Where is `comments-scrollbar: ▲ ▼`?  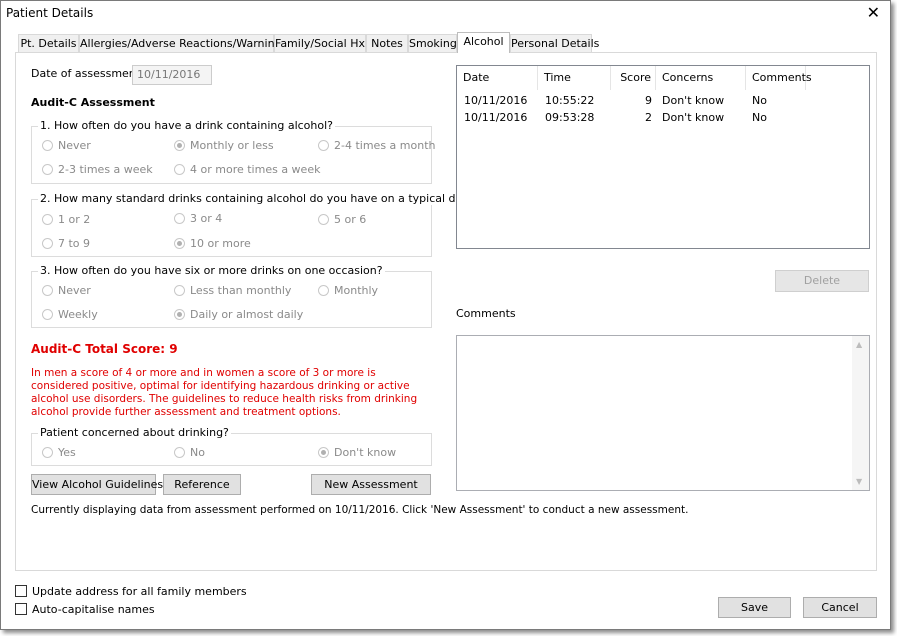
comments-scrollbar: ▲ ▼ is located at coordinates (860, 413).